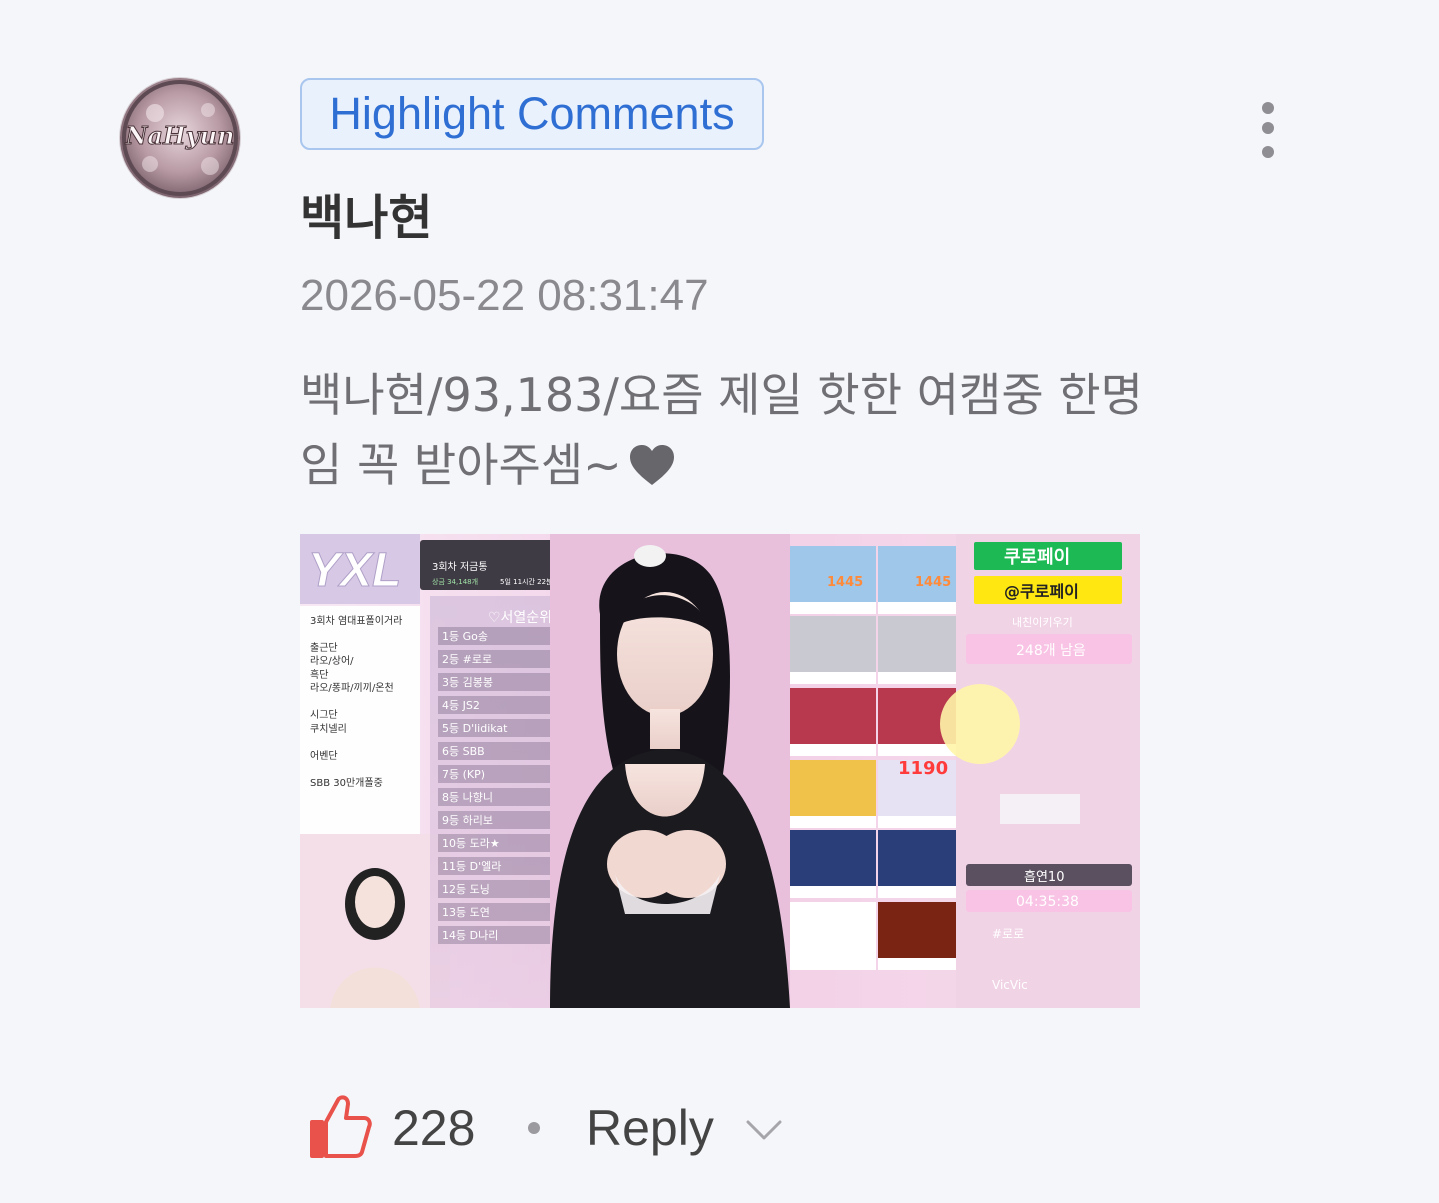 The height and width of the screenshot is (1203, 1439). I want to click on rank-label: 5등 D'lidikat, so click(475, 728).